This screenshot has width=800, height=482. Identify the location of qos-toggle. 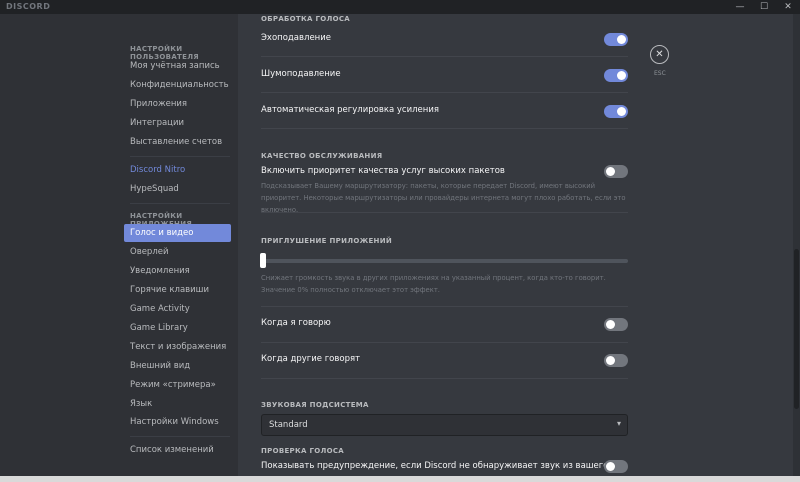
(616, 171).